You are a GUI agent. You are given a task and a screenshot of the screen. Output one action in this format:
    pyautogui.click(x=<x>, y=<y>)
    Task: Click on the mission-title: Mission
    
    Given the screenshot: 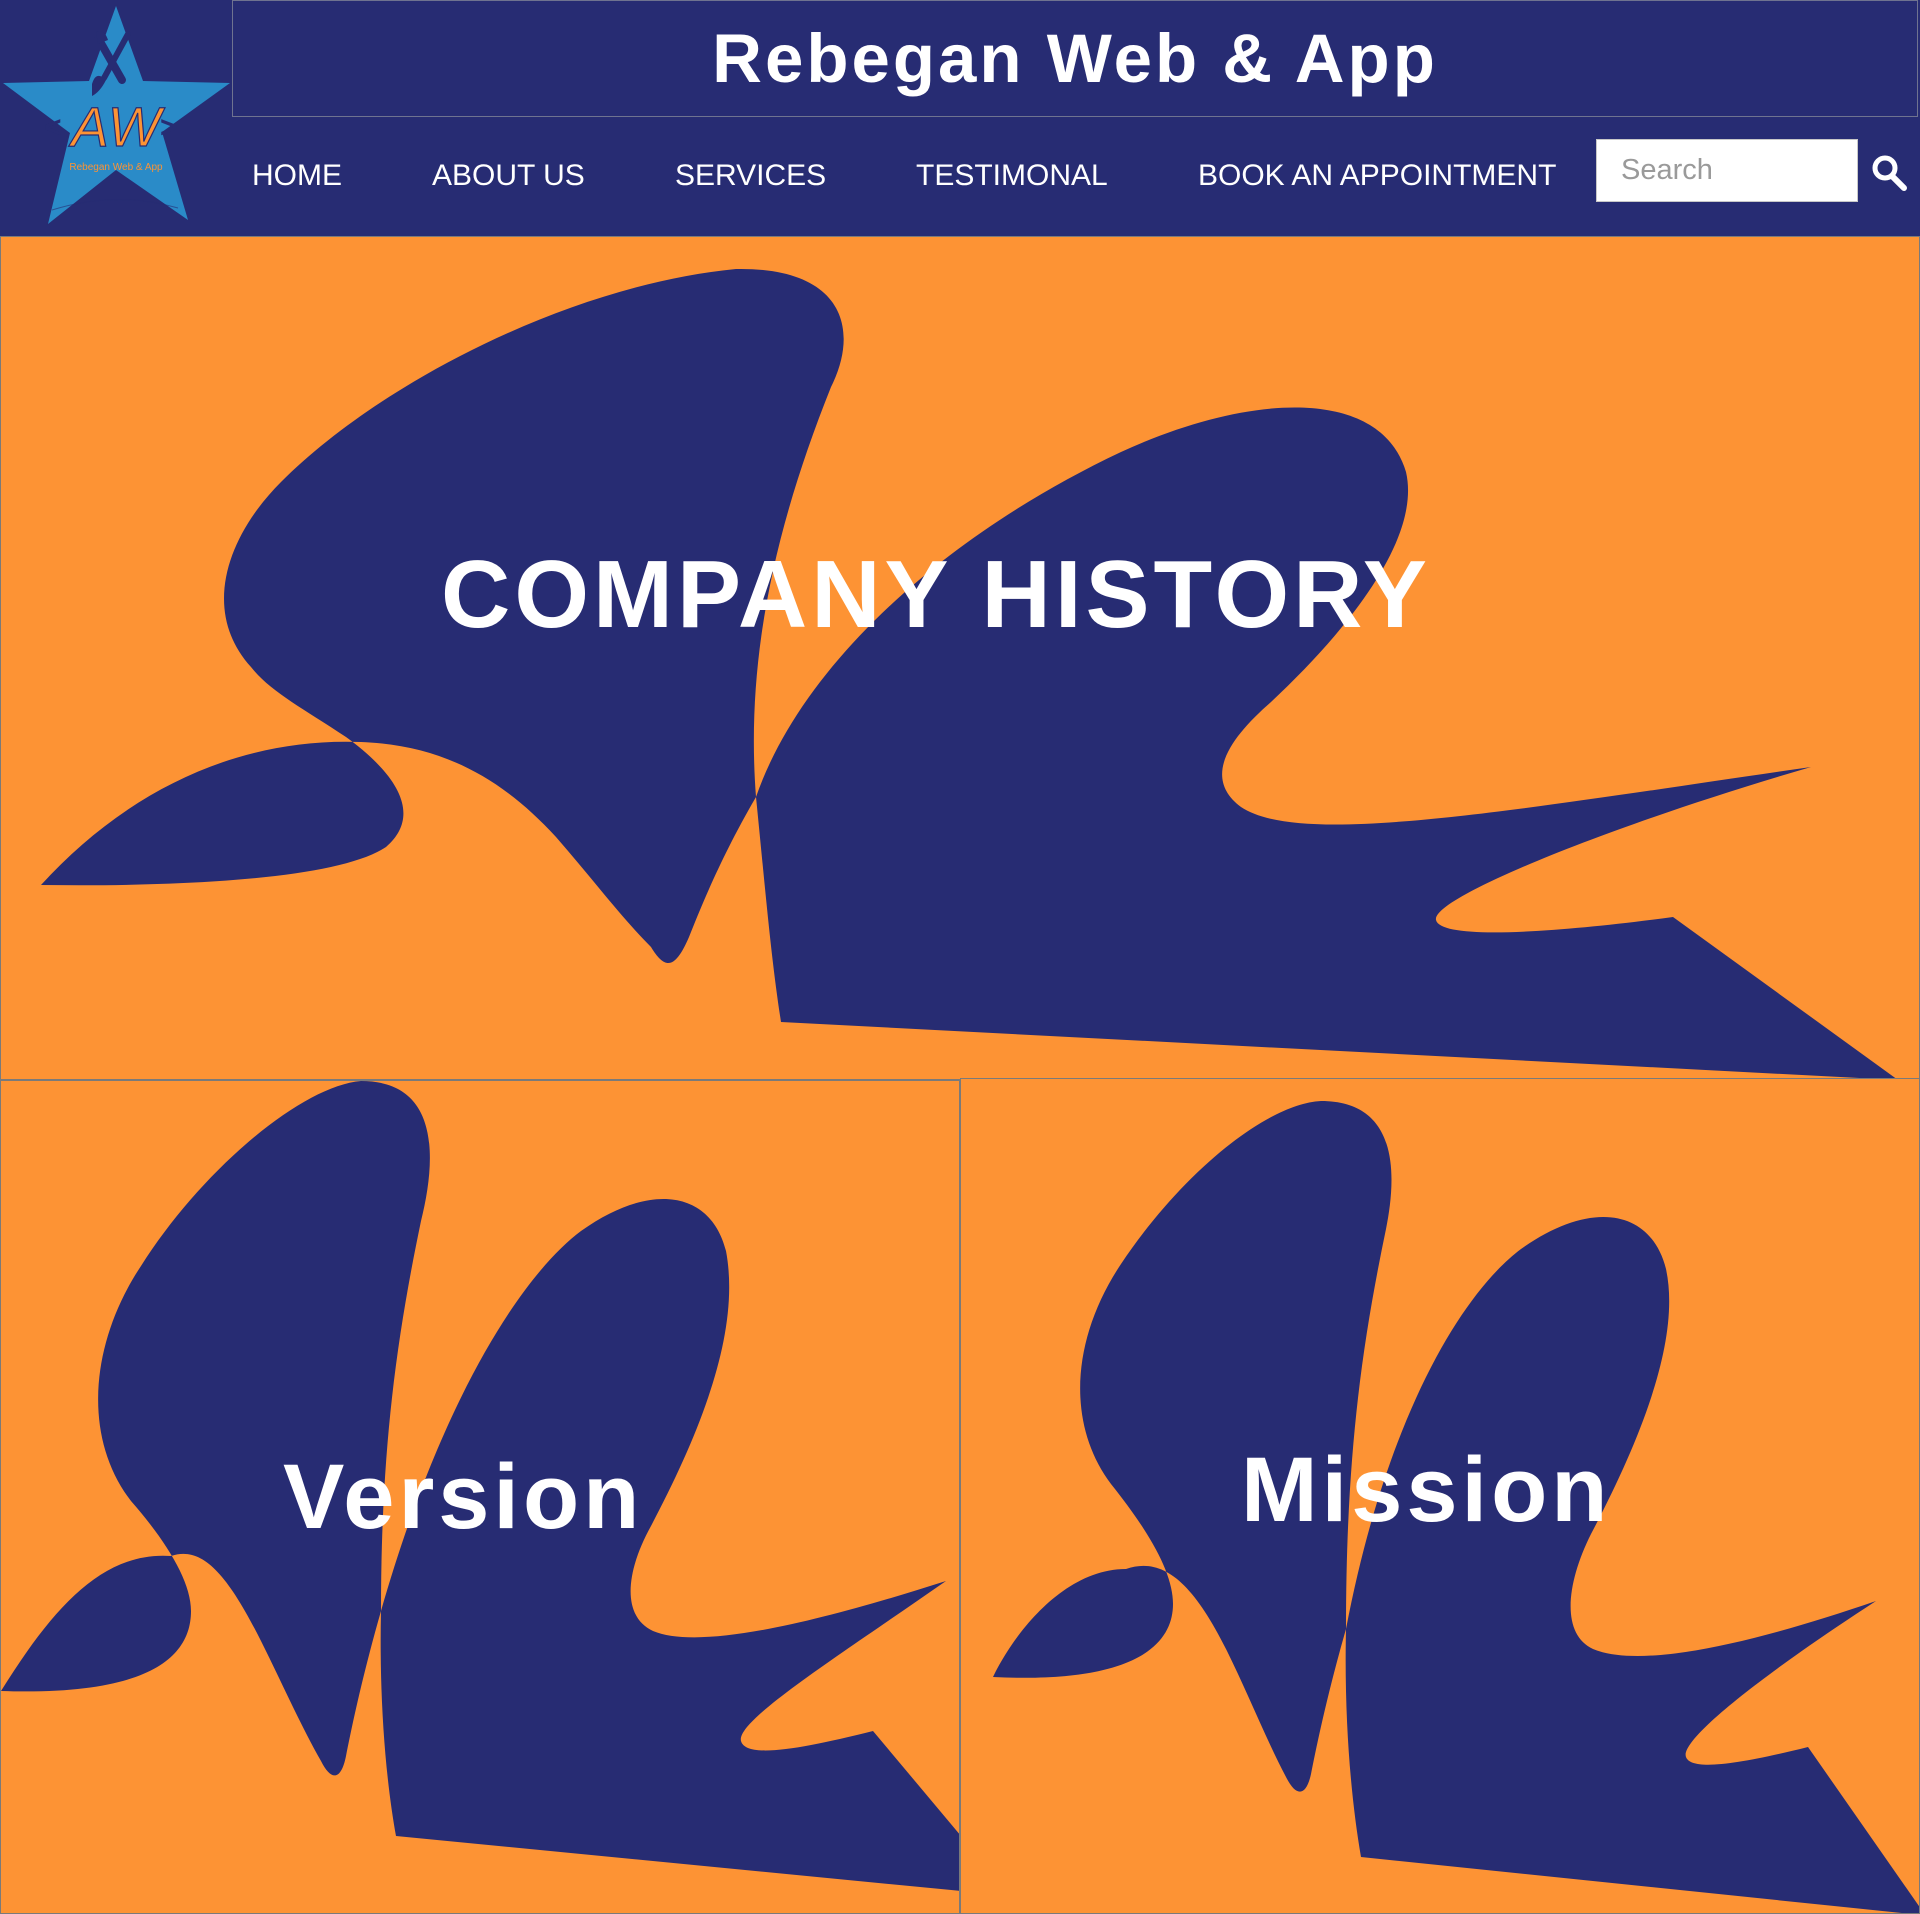 What is the action you would take?
    pyautogui.click(x=1426, y=1490)
    